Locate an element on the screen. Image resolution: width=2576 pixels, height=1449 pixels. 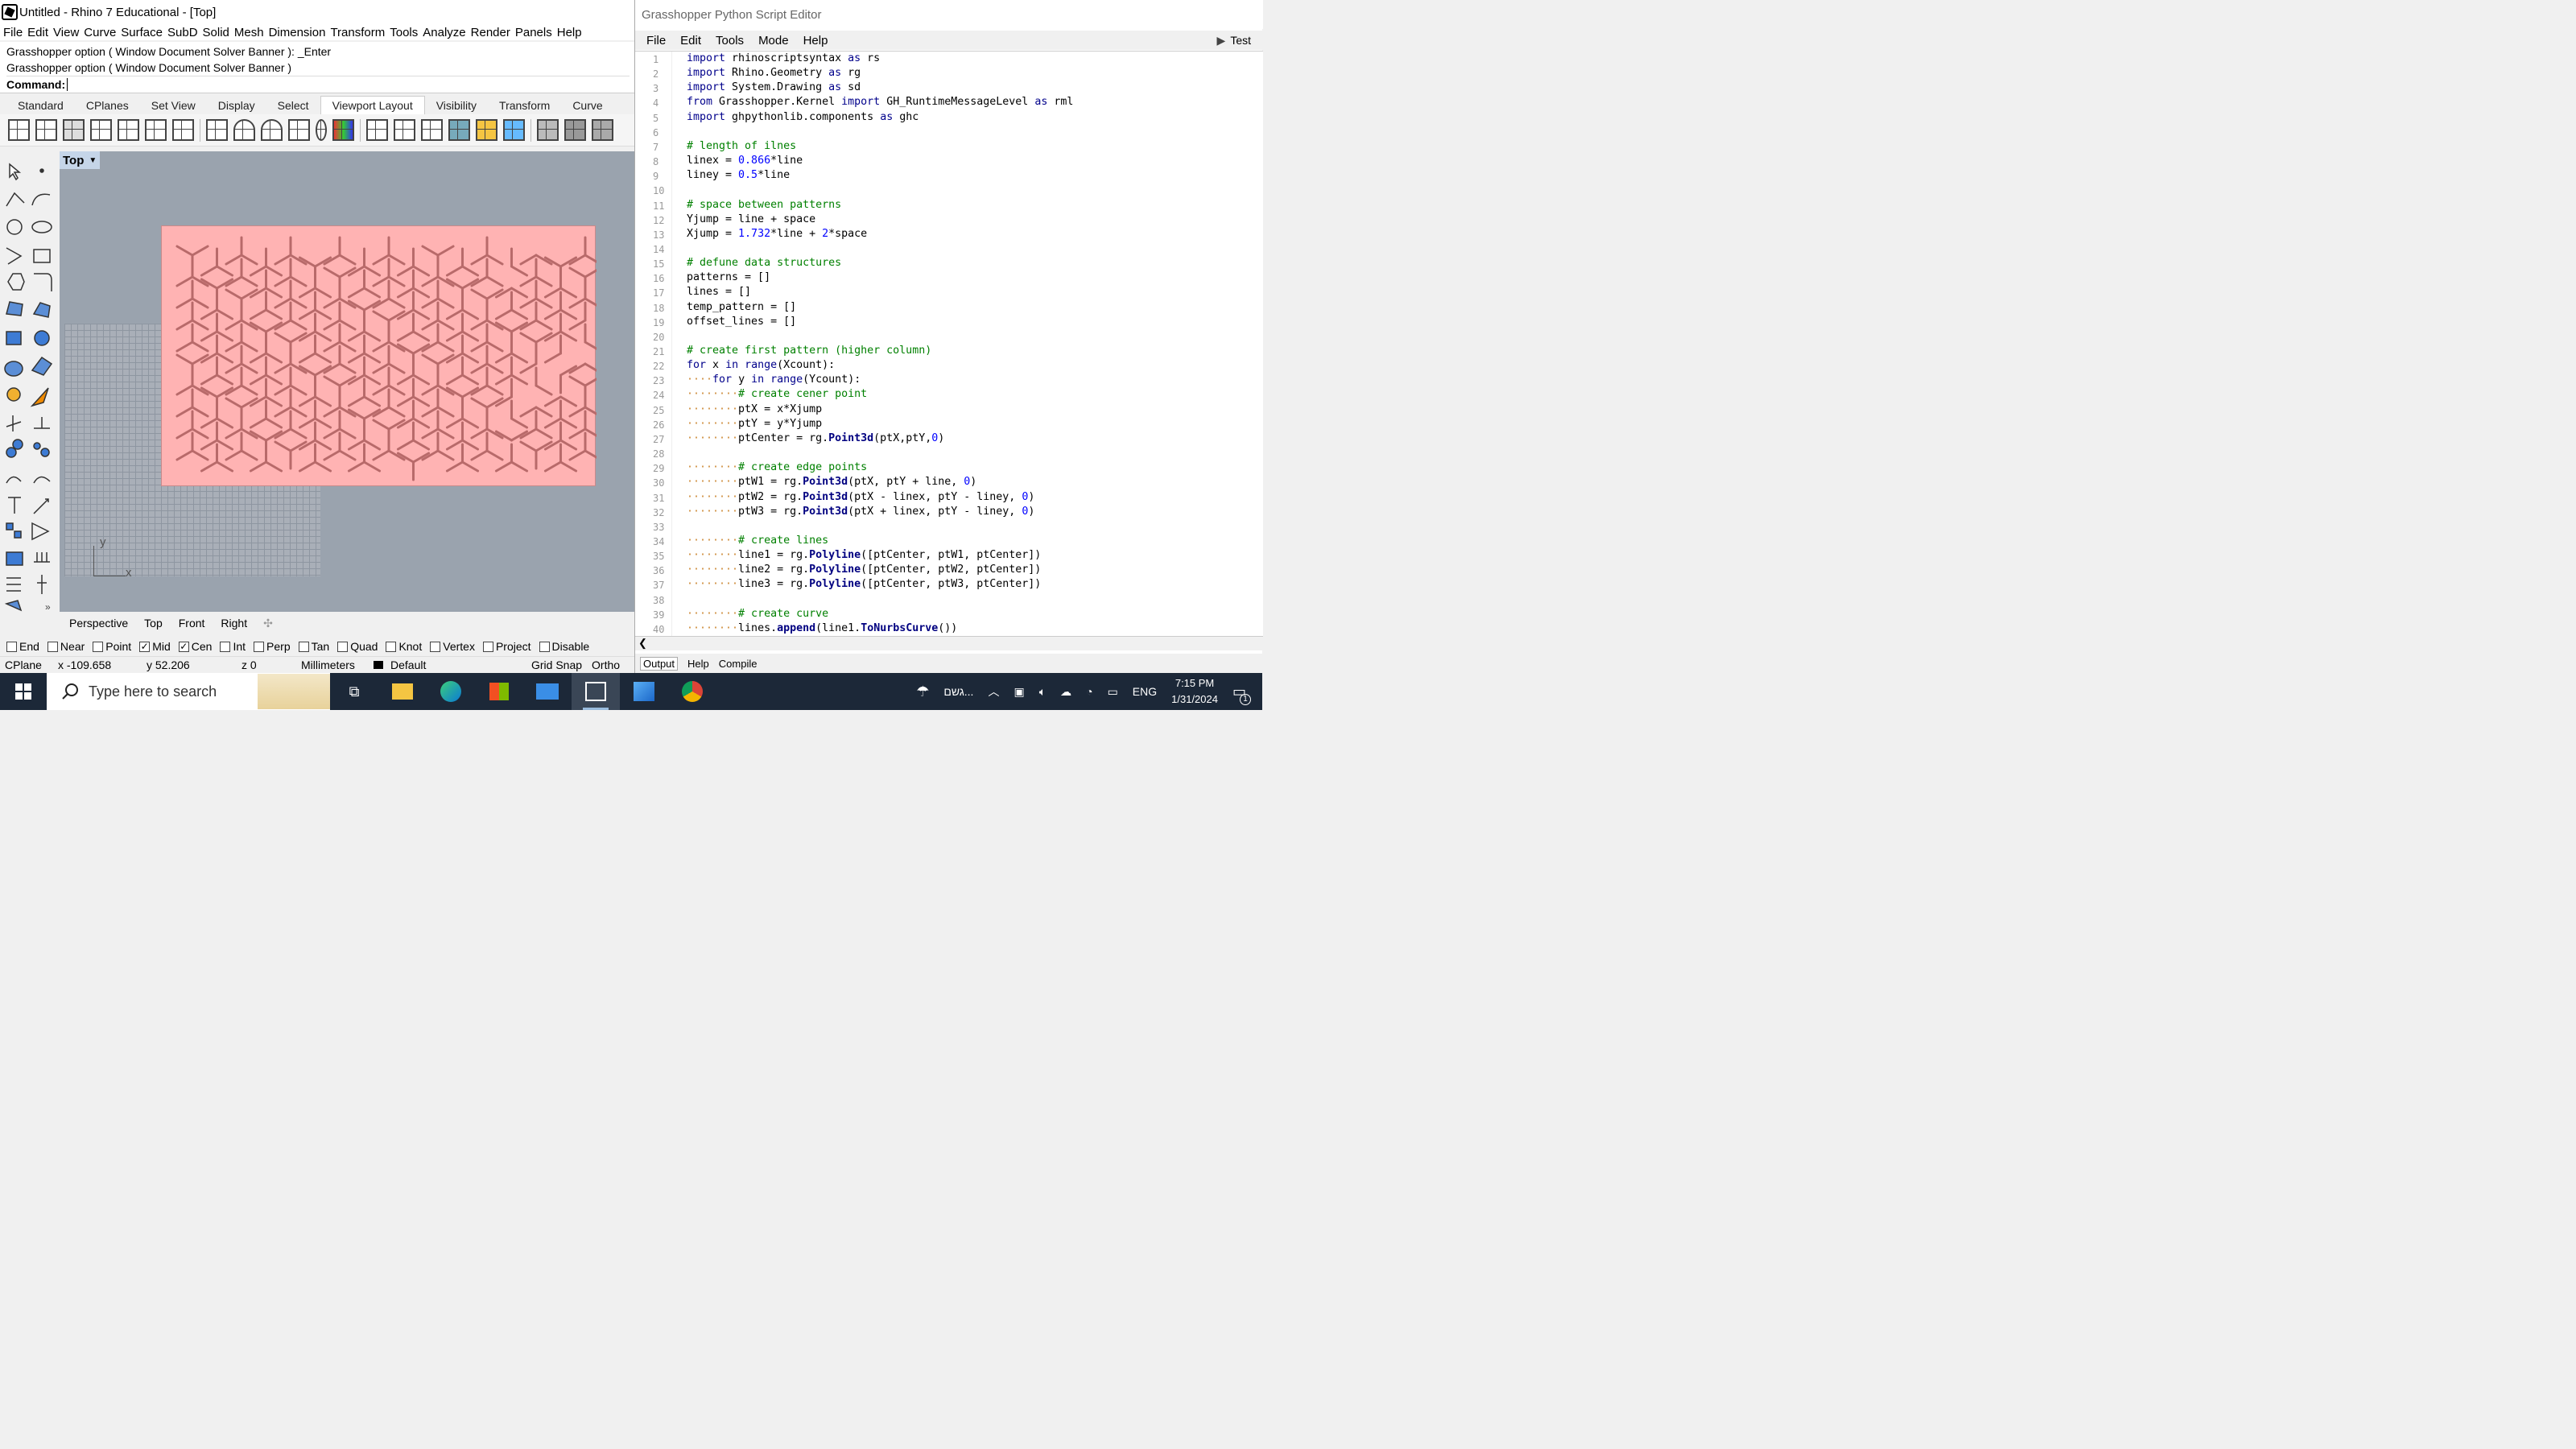
left-toolbar-icons: » is located at coordinates (29, 383).